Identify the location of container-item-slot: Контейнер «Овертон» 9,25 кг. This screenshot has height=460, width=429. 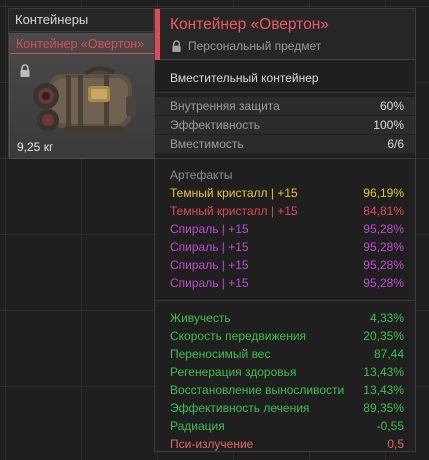
(82, 96).